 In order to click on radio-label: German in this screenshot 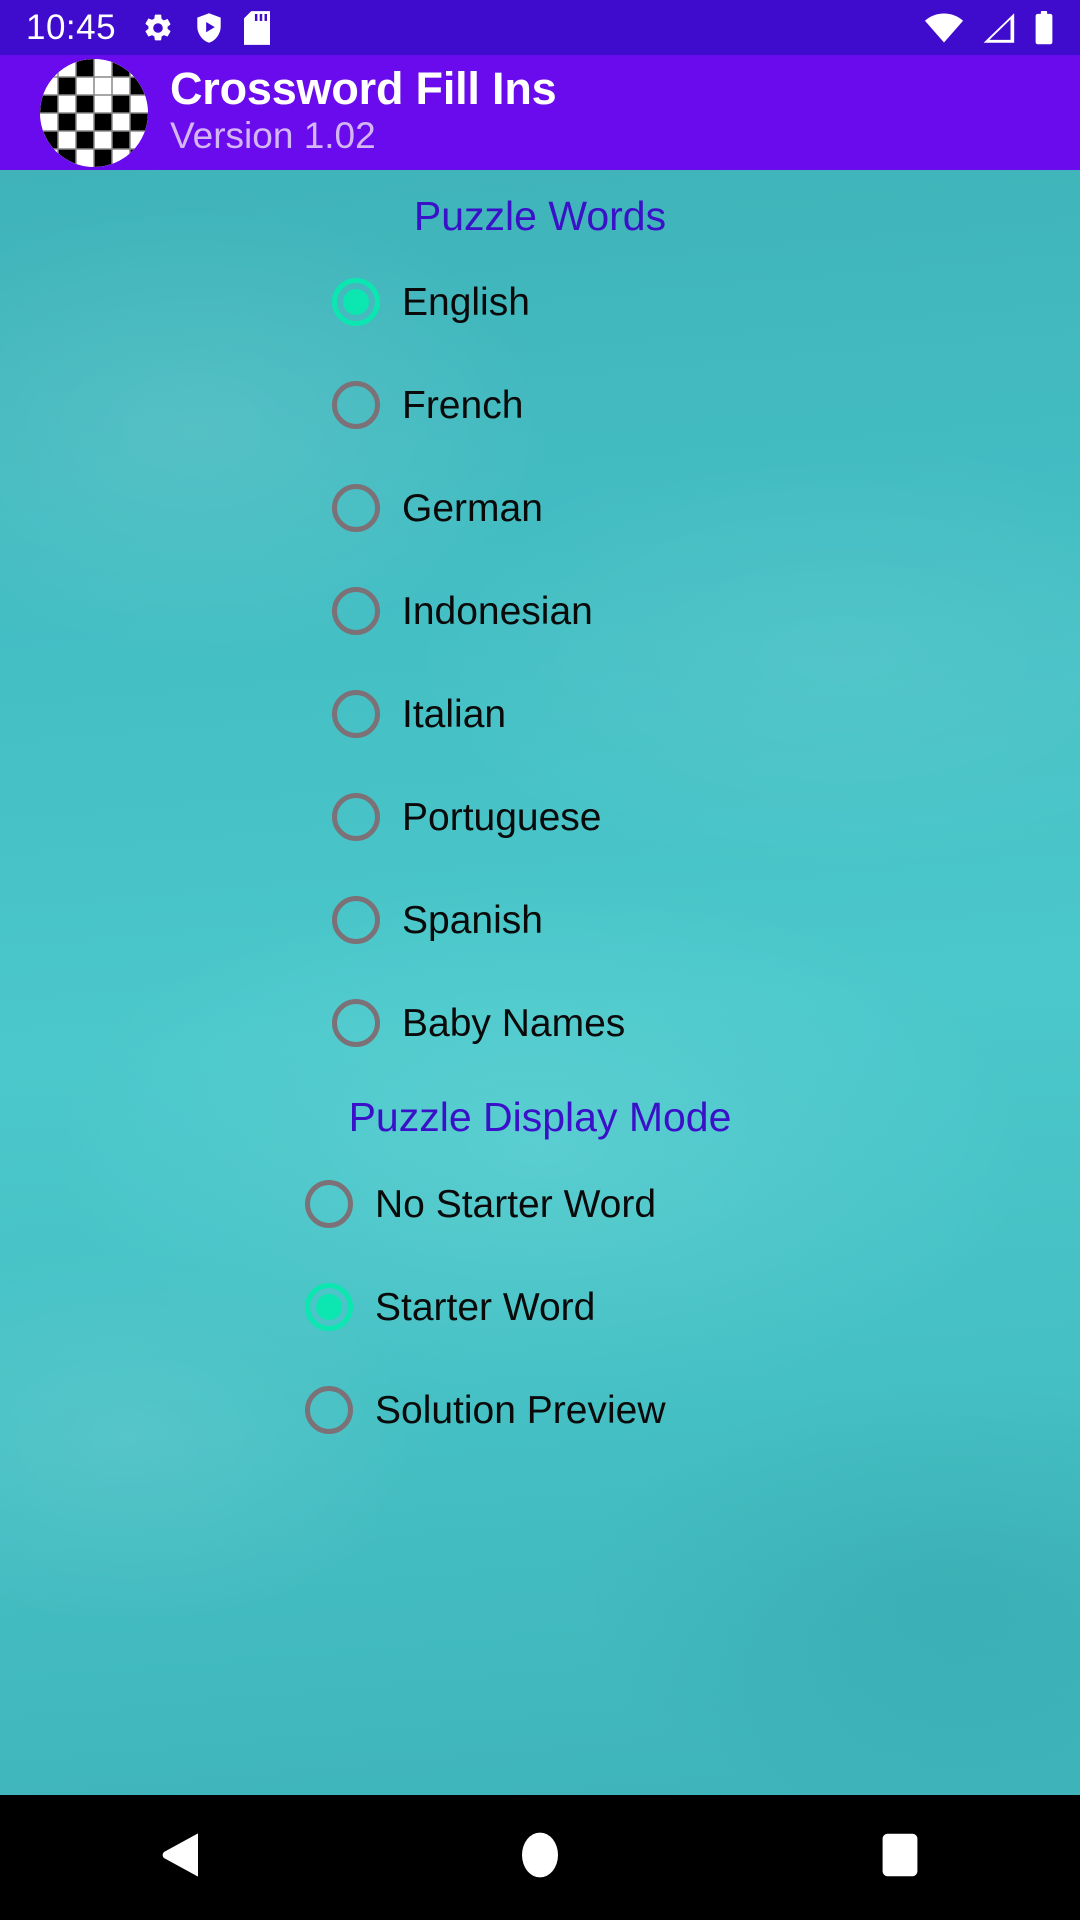, I will do `click(472, 508)`.